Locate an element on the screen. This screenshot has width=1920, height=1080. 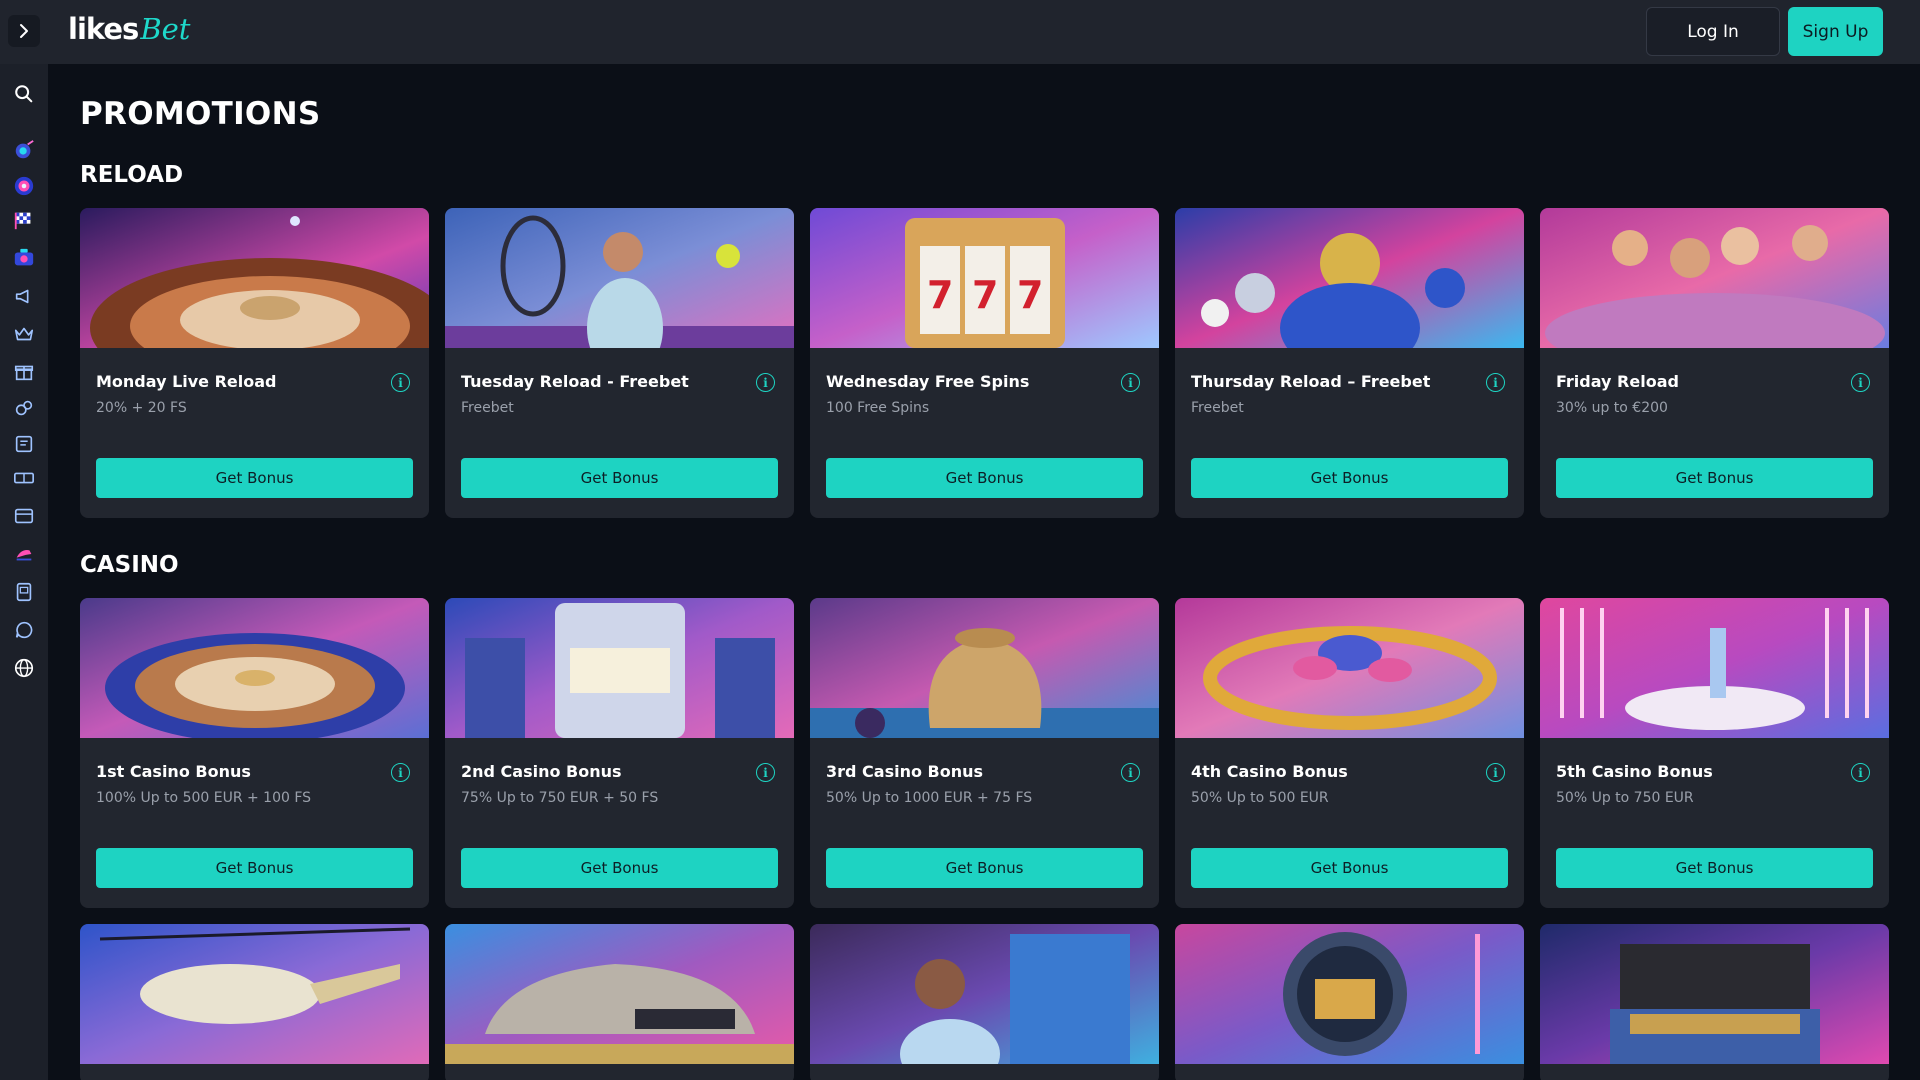
tickets-icon is located at coordinates (24, 478).